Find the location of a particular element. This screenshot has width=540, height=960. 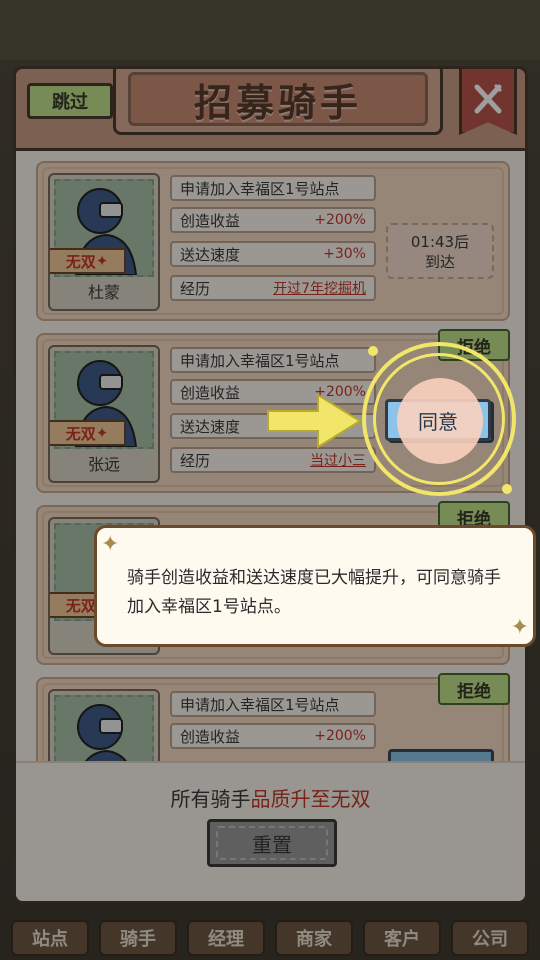

rider-avatar: 无双 ✦ 杜蒙 is located at coordinates (104, 242).